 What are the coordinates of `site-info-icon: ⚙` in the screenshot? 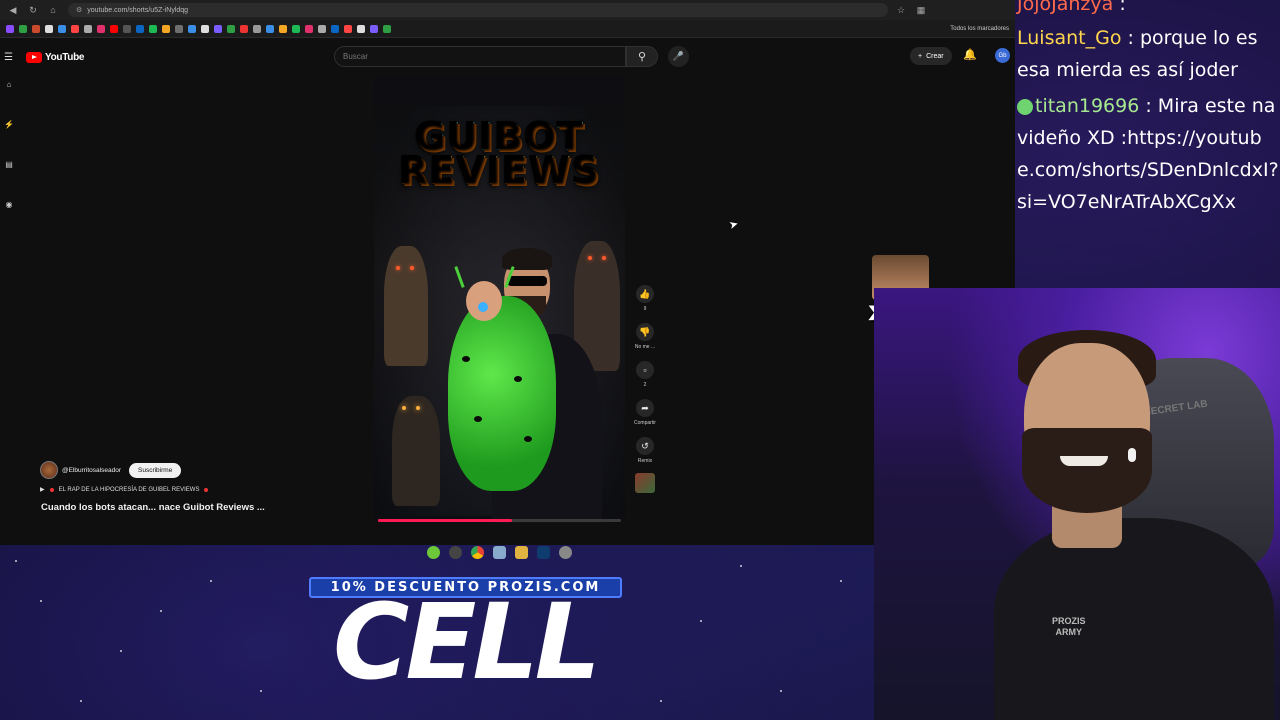 It's located at (79, 10).